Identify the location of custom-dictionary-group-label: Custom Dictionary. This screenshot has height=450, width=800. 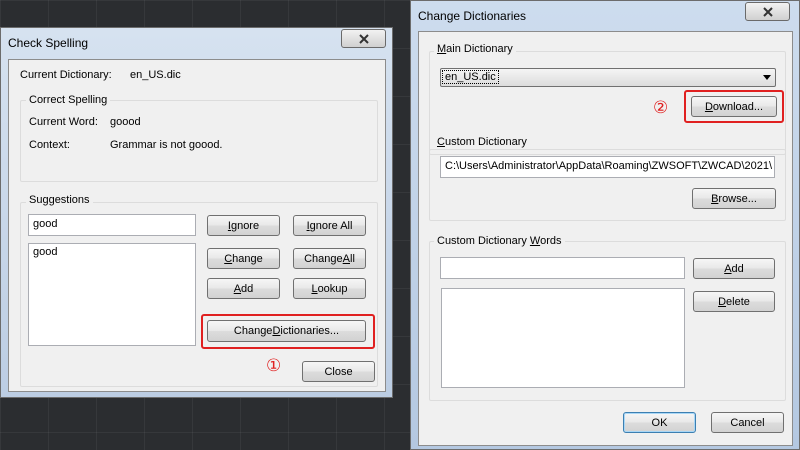
(482, 142).